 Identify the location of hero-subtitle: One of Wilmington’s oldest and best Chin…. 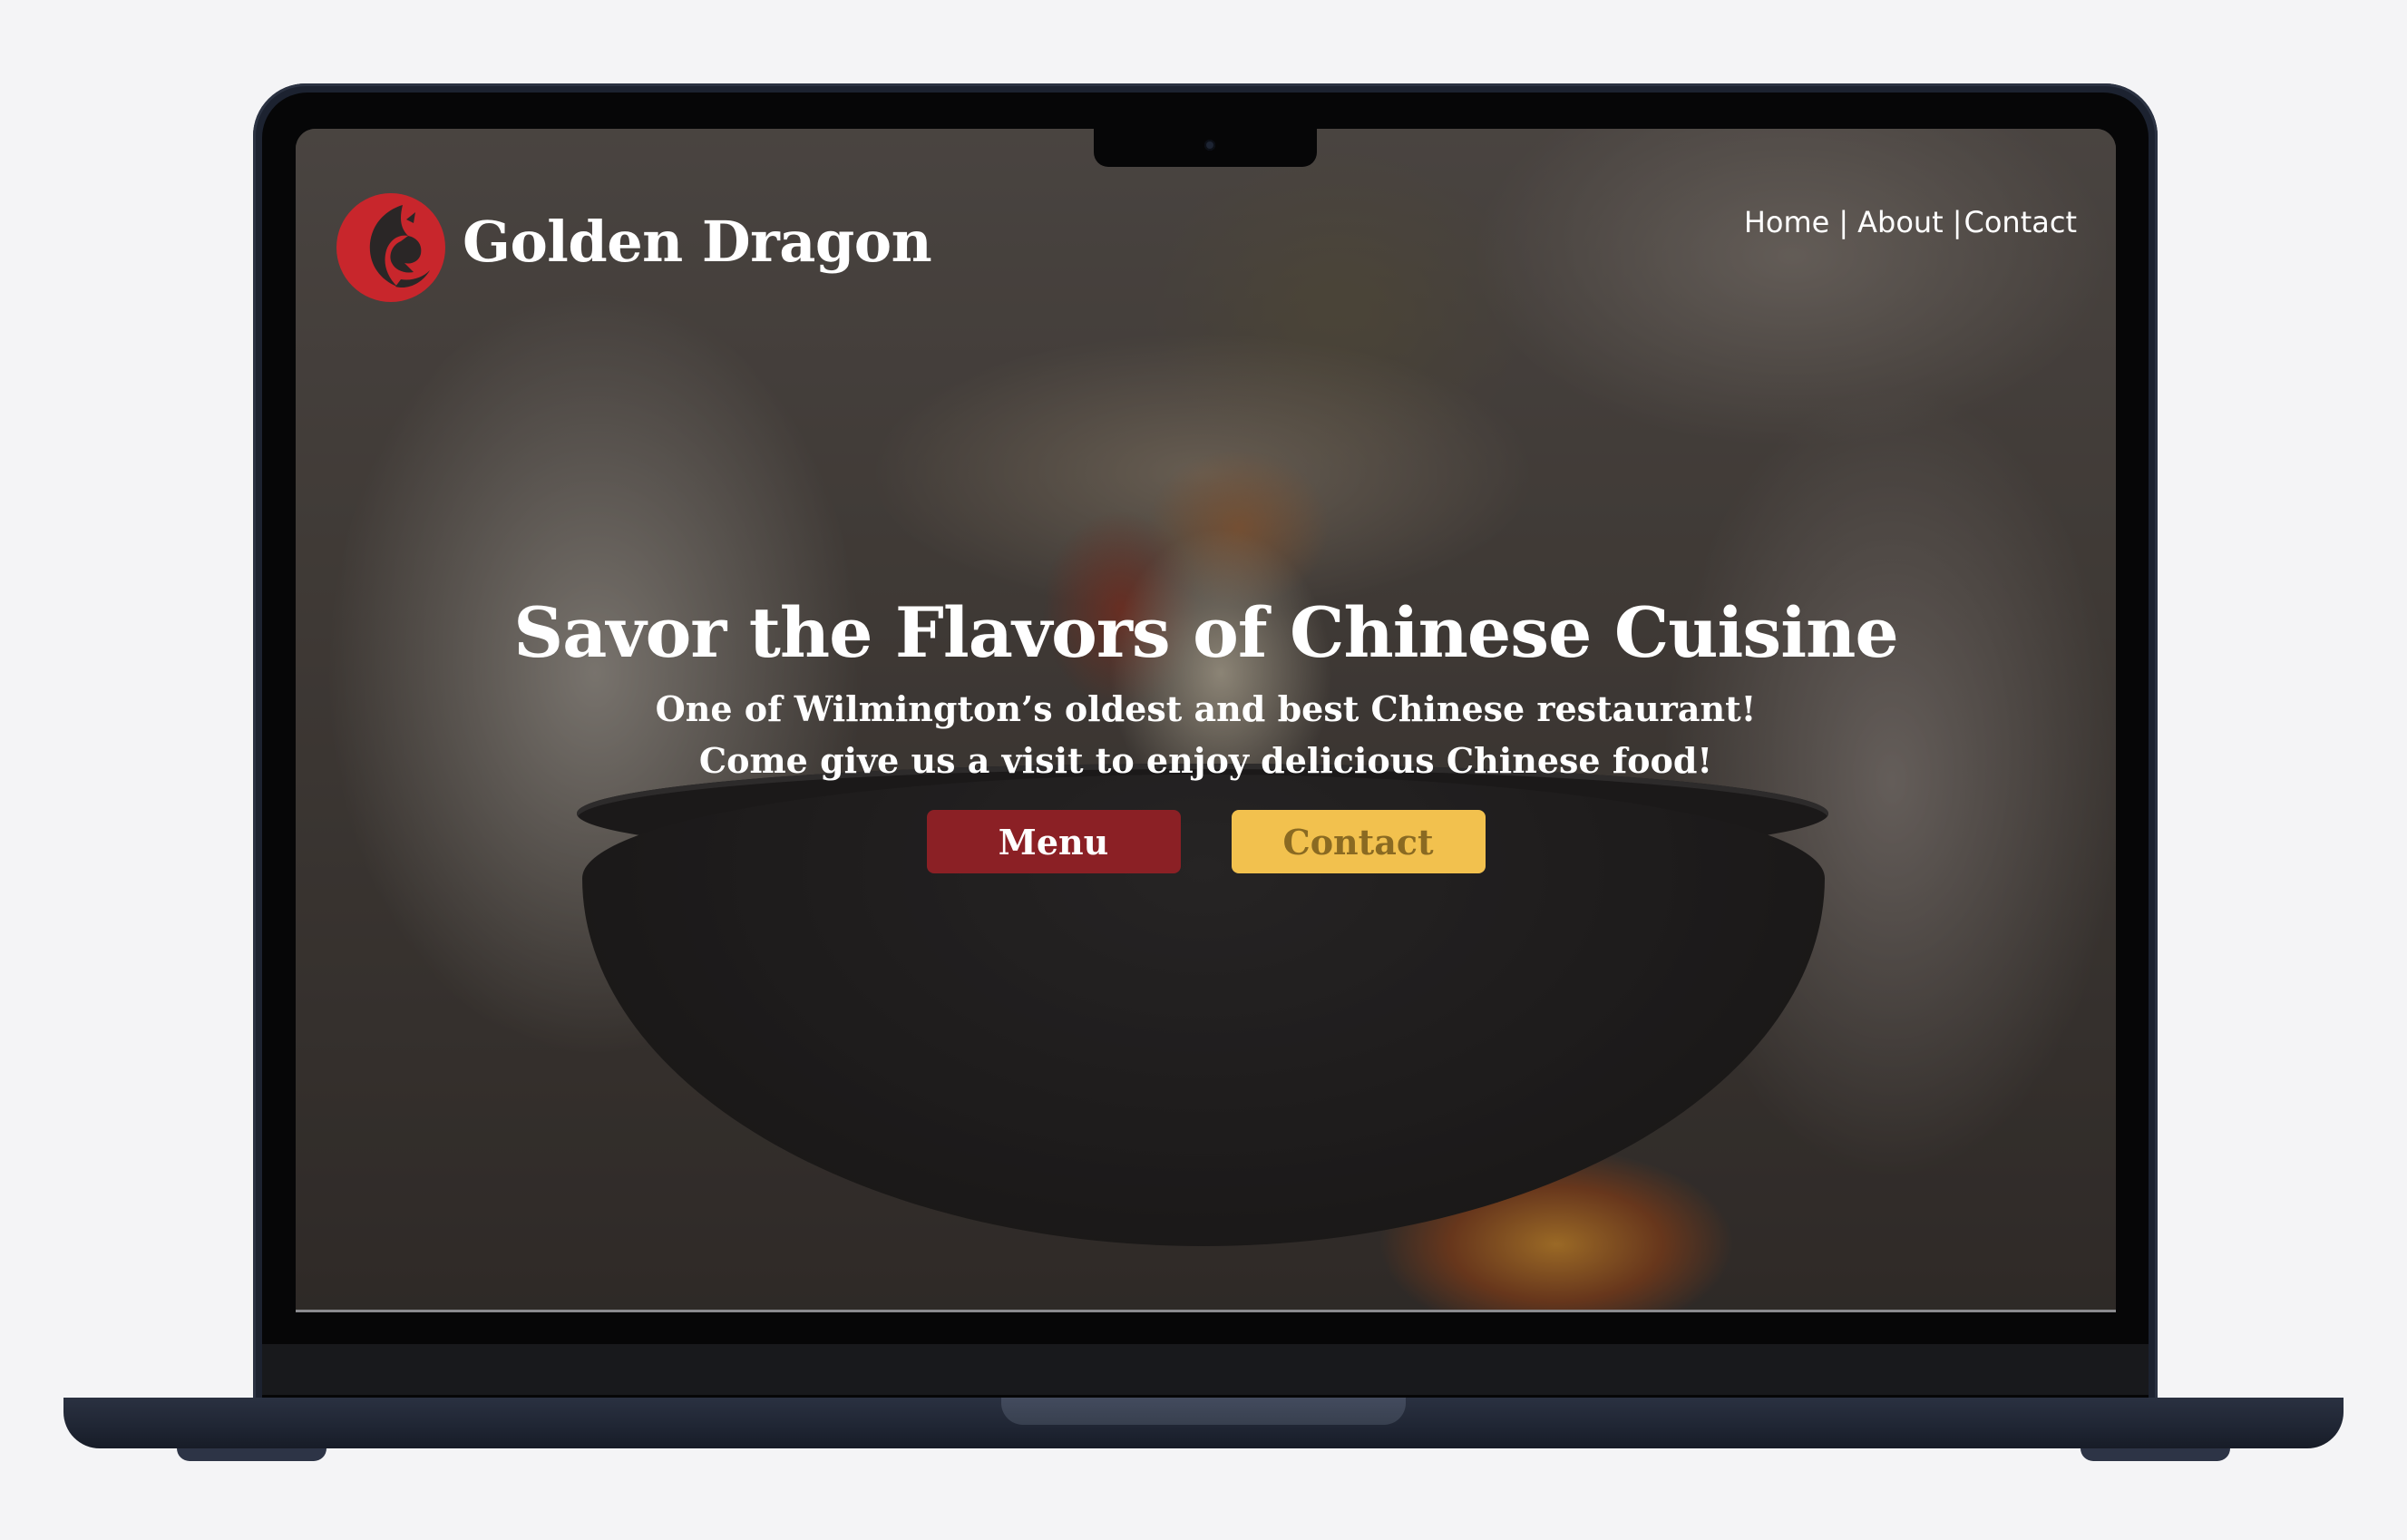
(1206, 734).